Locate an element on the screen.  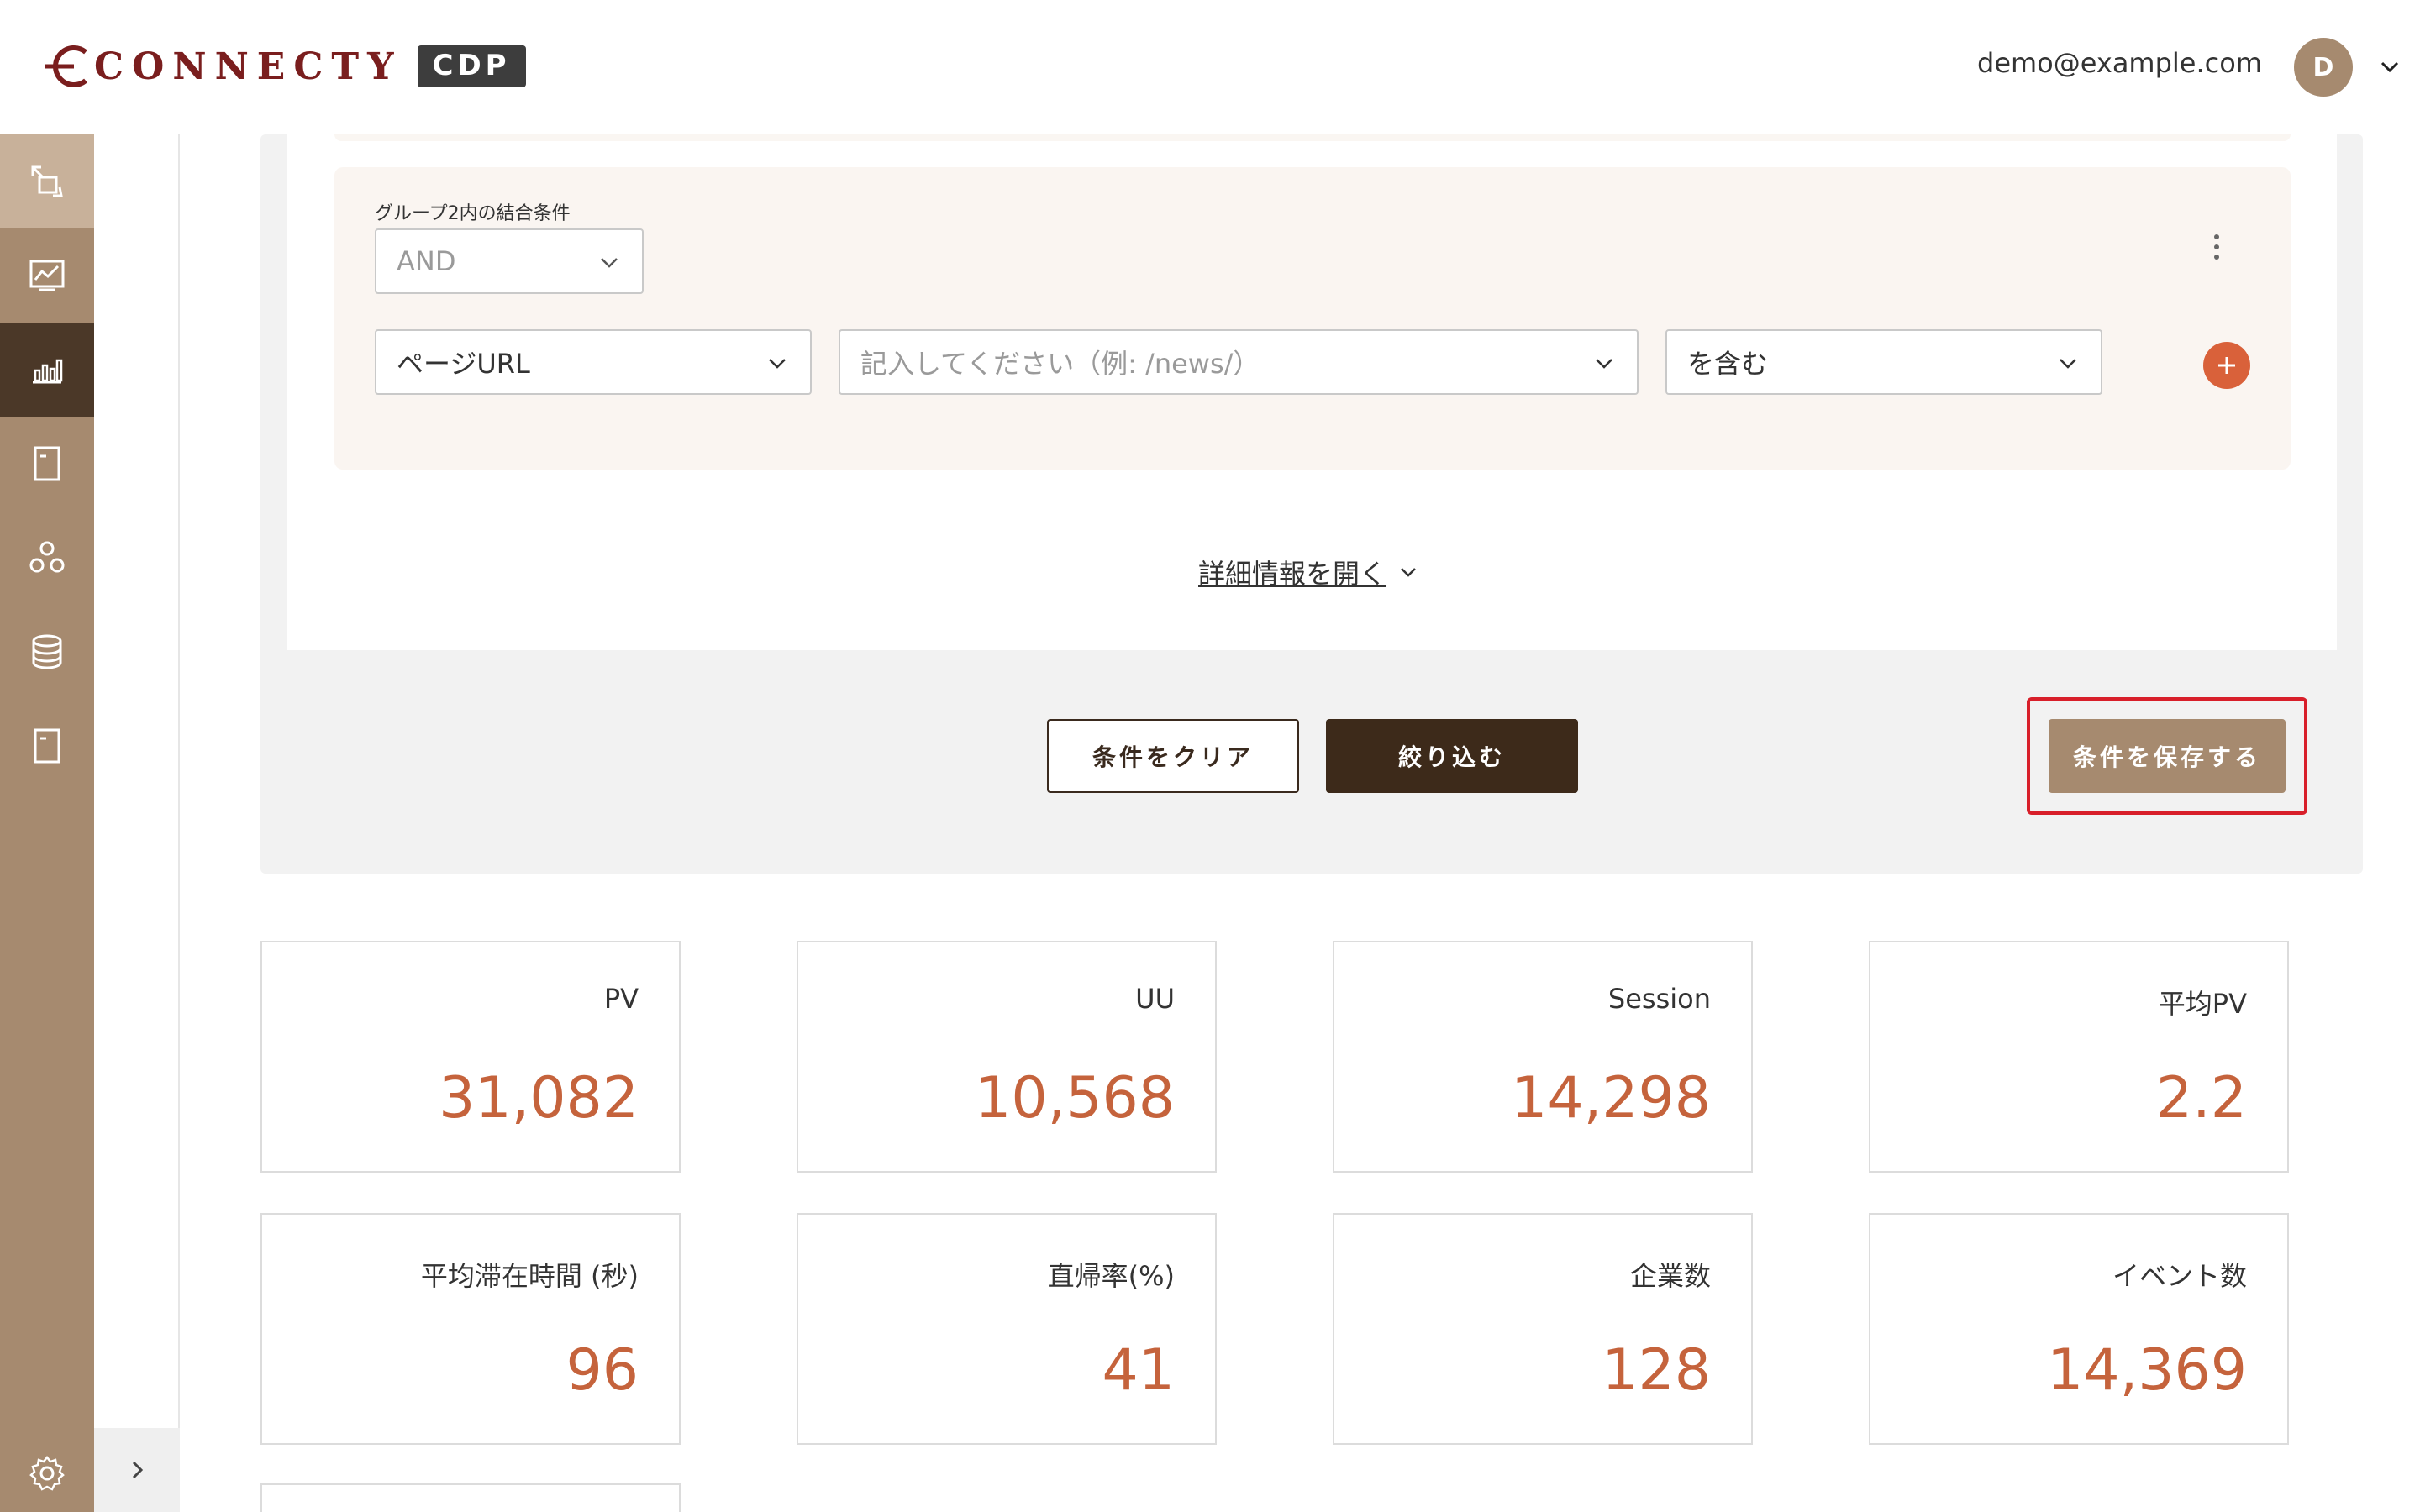
metric-card-avg-pv: 平均PV 2.2 is located at coordinates (2079, 1057).